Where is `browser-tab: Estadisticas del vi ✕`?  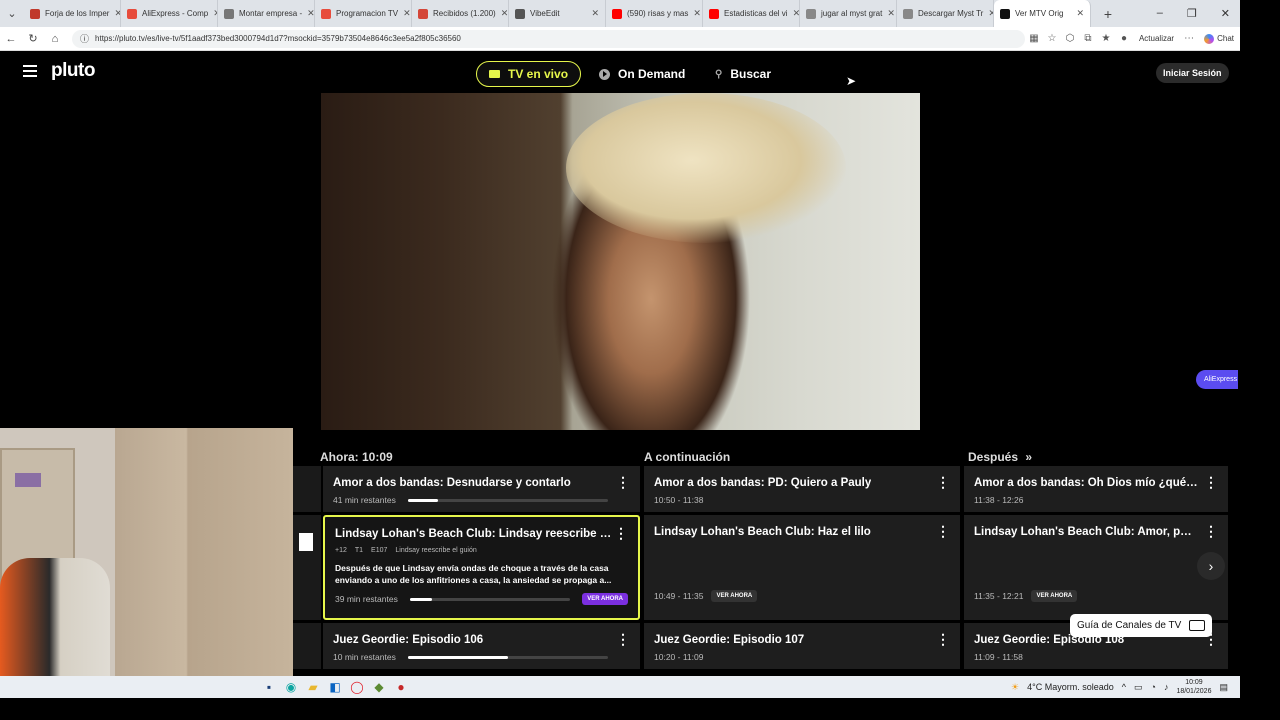
browser-tab: Estadisticas del vi ✕ is located at coordinates (751, 13).